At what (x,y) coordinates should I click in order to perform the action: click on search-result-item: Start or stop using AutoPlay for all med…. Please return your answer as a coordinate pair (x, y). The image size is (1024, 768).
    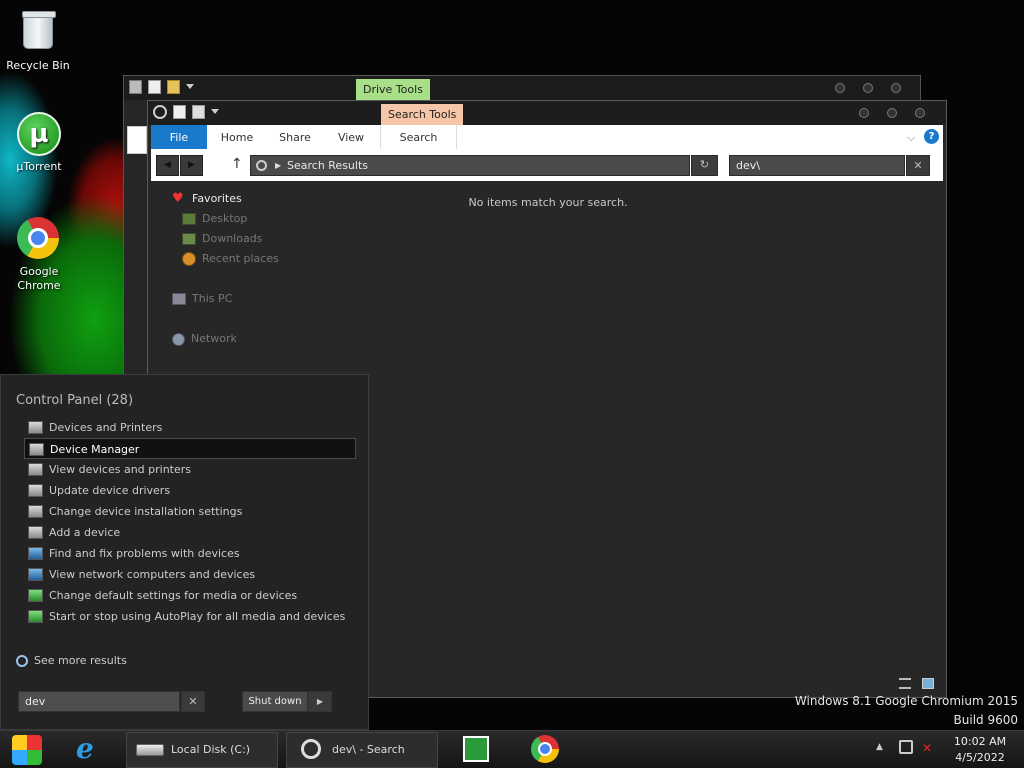
    Looking at the image, I should click on (190, 616).